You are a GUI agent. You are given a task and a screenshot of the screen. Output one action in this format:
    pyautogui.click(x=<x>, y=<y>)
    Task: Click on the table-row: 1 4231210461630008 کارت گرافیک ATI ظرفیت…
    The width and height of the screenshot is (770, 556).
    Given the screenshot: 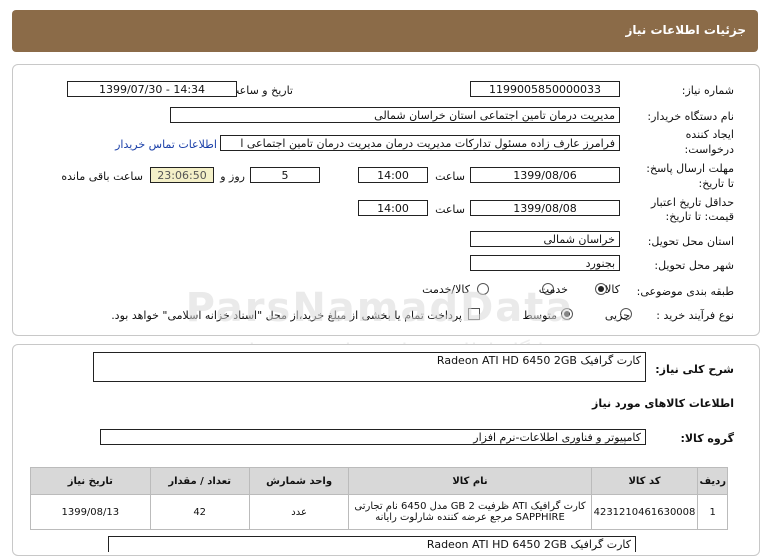 What is the action you would take?
    pyautogui.click(x=379, y=512)
    